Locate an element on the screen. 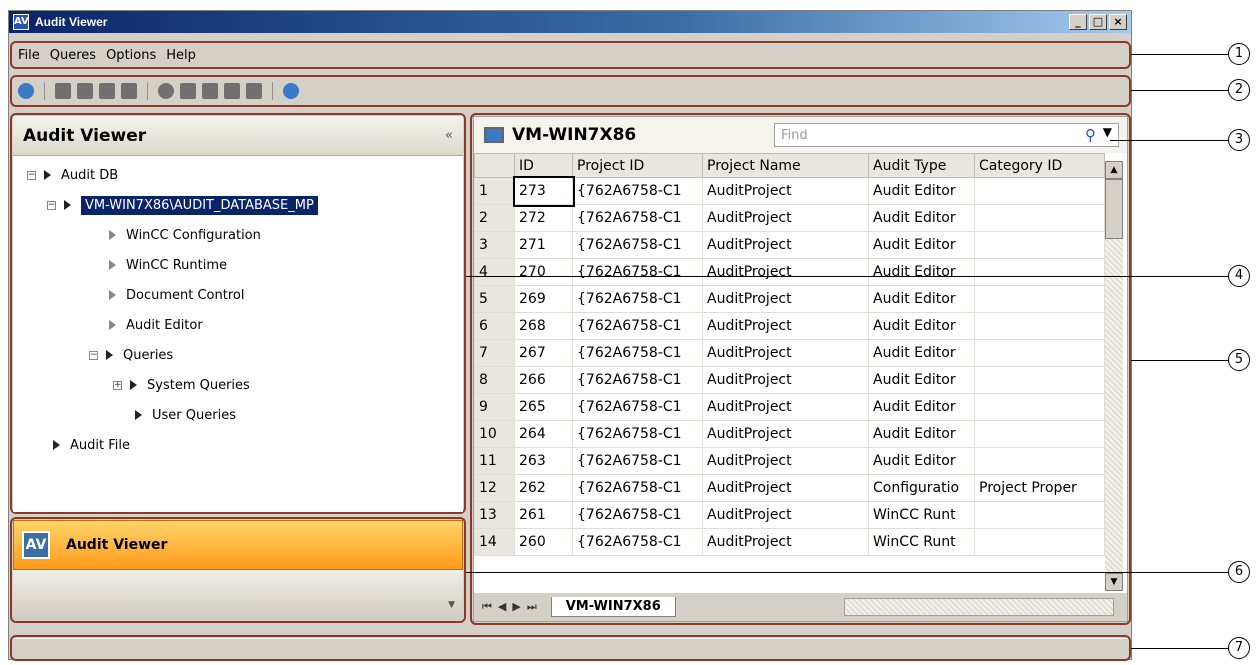  tree-node-wincc-configuration: WinCC Configuration is located at coordinates (185, 235).